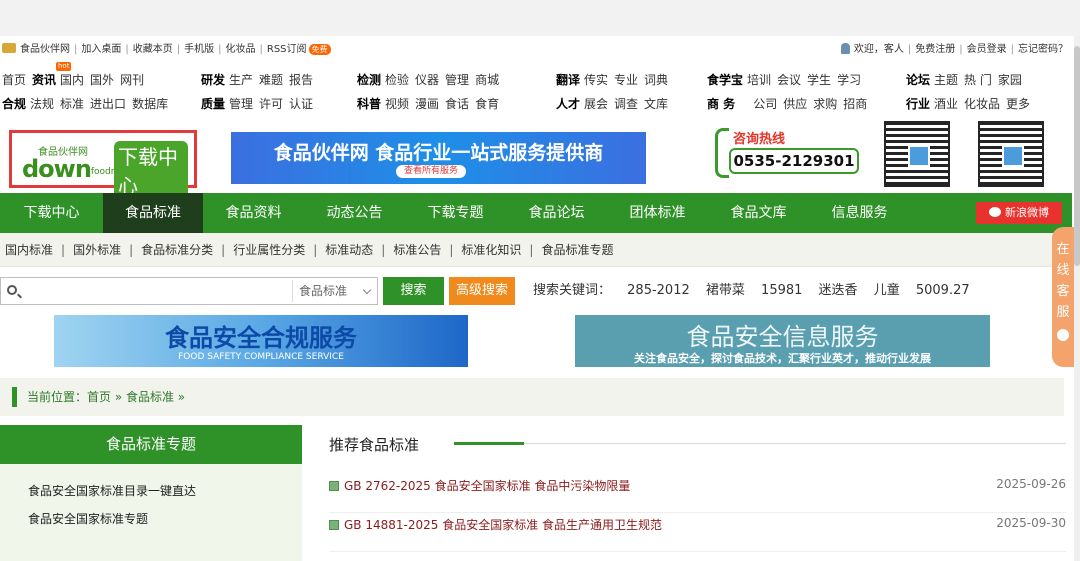 The height and width of the screenshot is (561, 1080). What do you see at coordinates (855, 104) in the screenshot?
I see `nav-link: 招商` at bounding box center [855, 104].